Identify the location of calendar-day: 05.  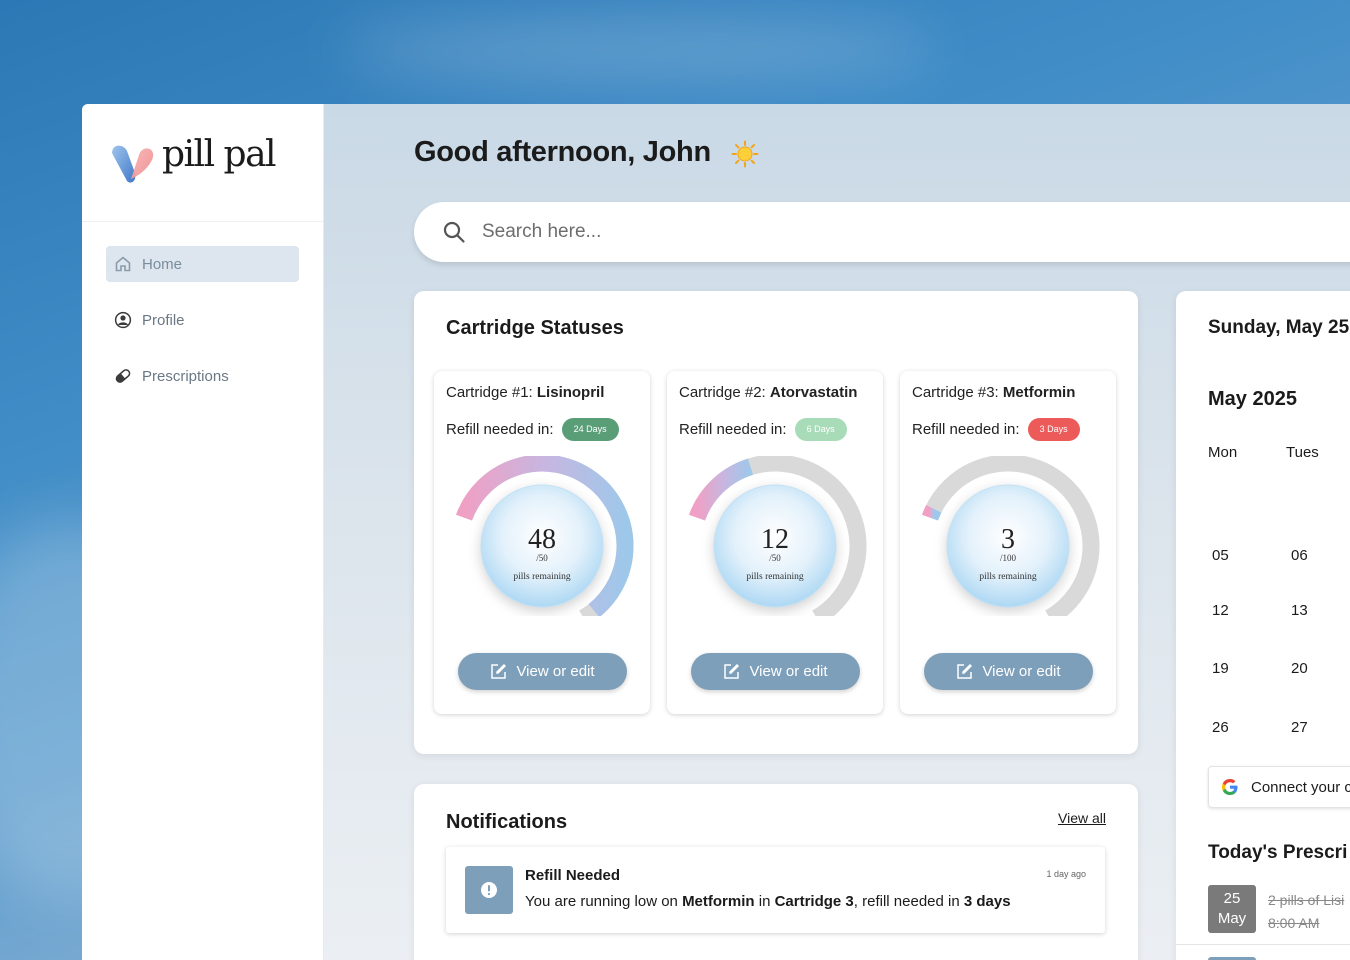
(1220, 555).